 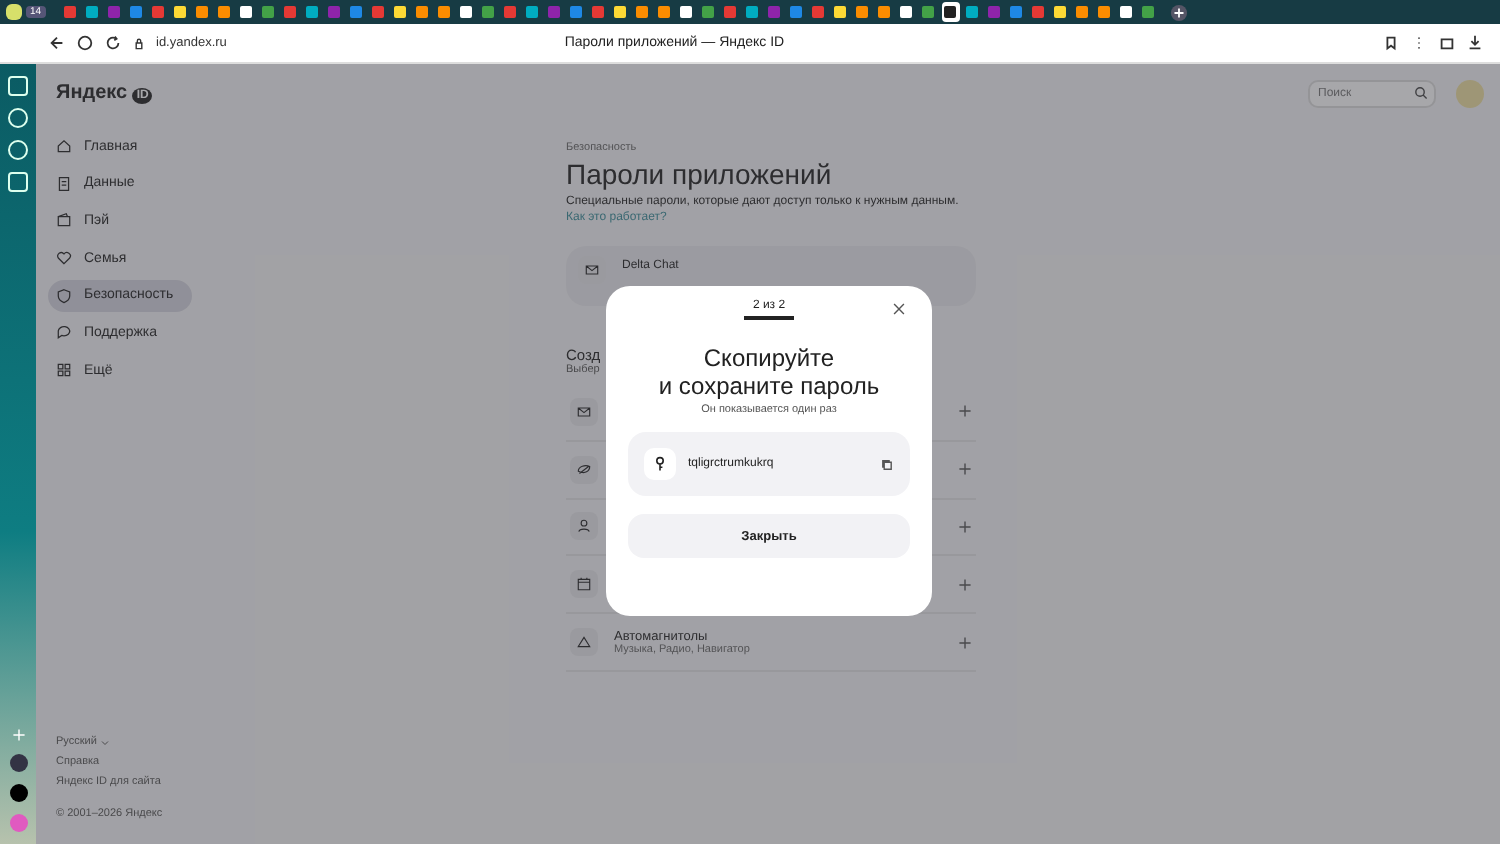 I want to click on document-icon, so click(x=64, y=183).